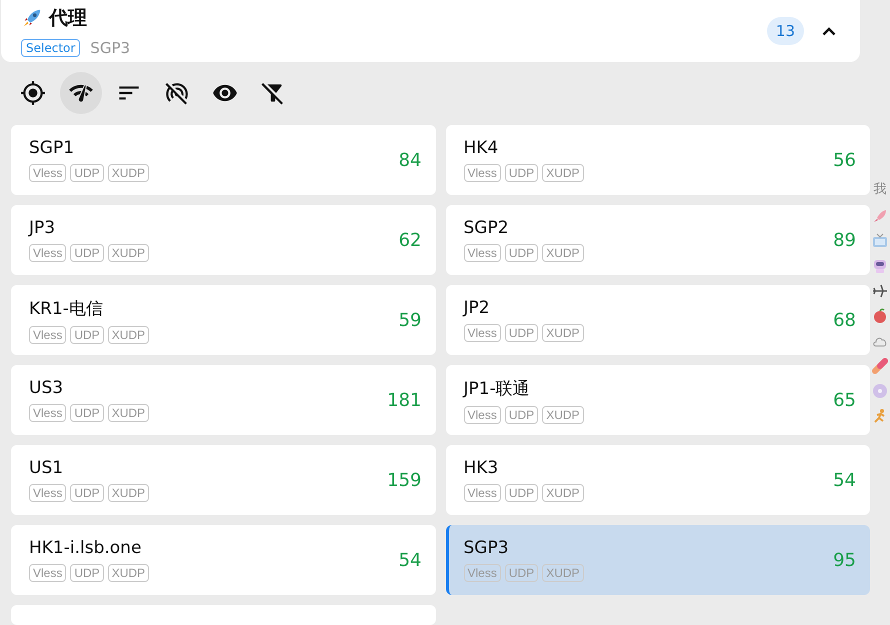 The height and width of the screenshot is (625, 890). Describe the element at coordinates (404, 400) in the screenshot. I see `latency-value: 181` at that location.